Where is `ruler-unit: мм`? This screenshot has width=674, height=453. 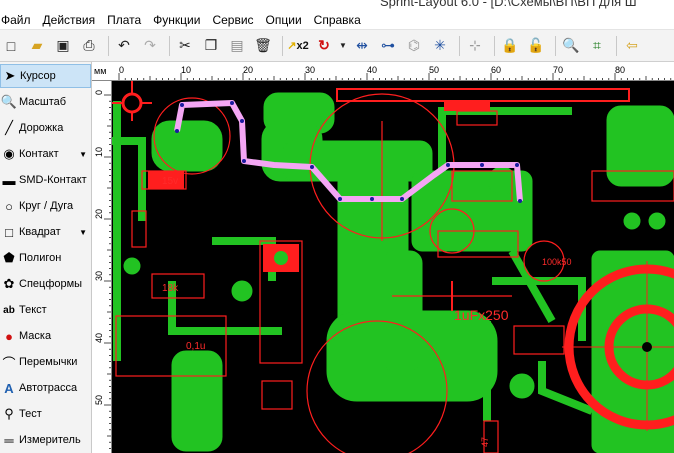
ruler-unit: мм is located at coordinates (100, 71).